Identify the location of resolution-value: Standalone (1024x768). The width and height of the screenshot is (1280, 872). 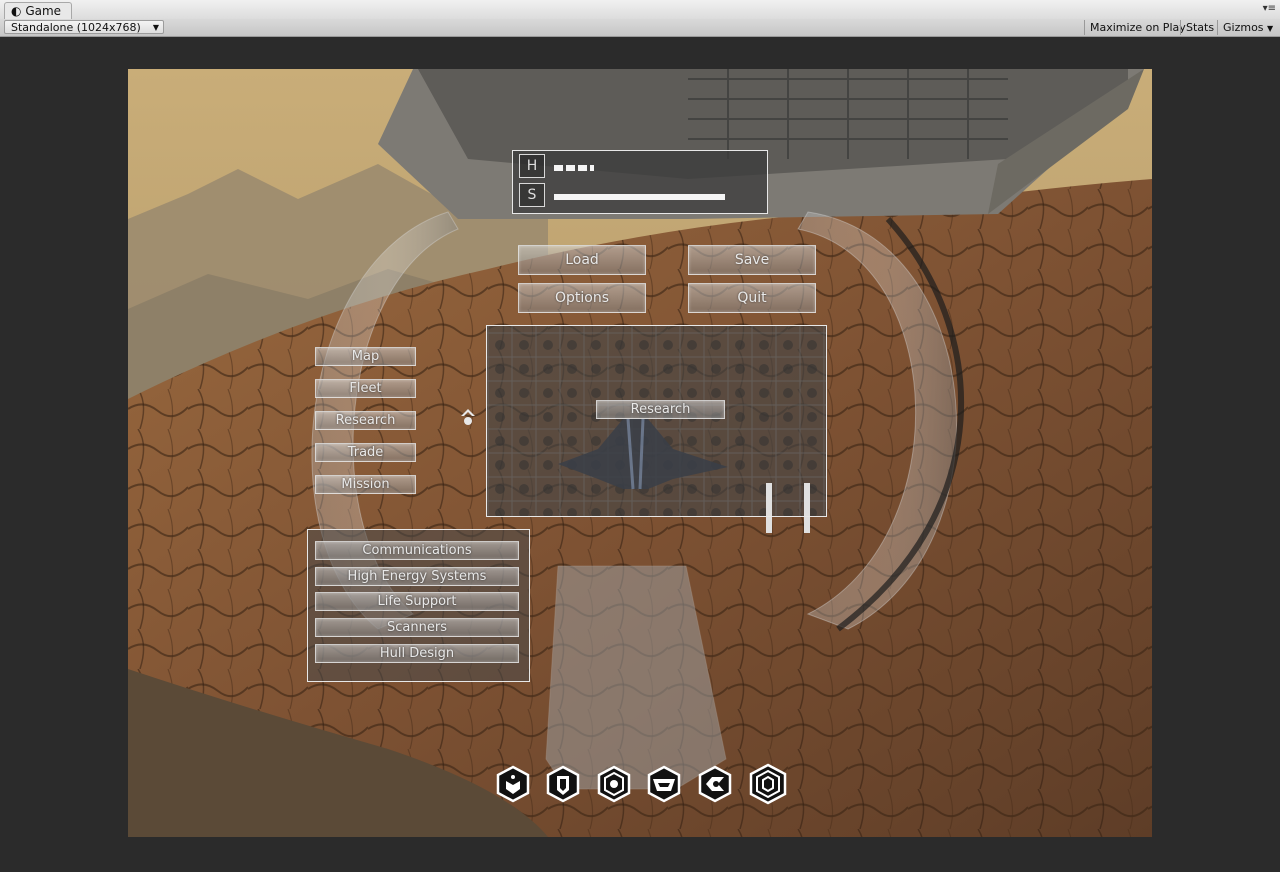
(76, 27).